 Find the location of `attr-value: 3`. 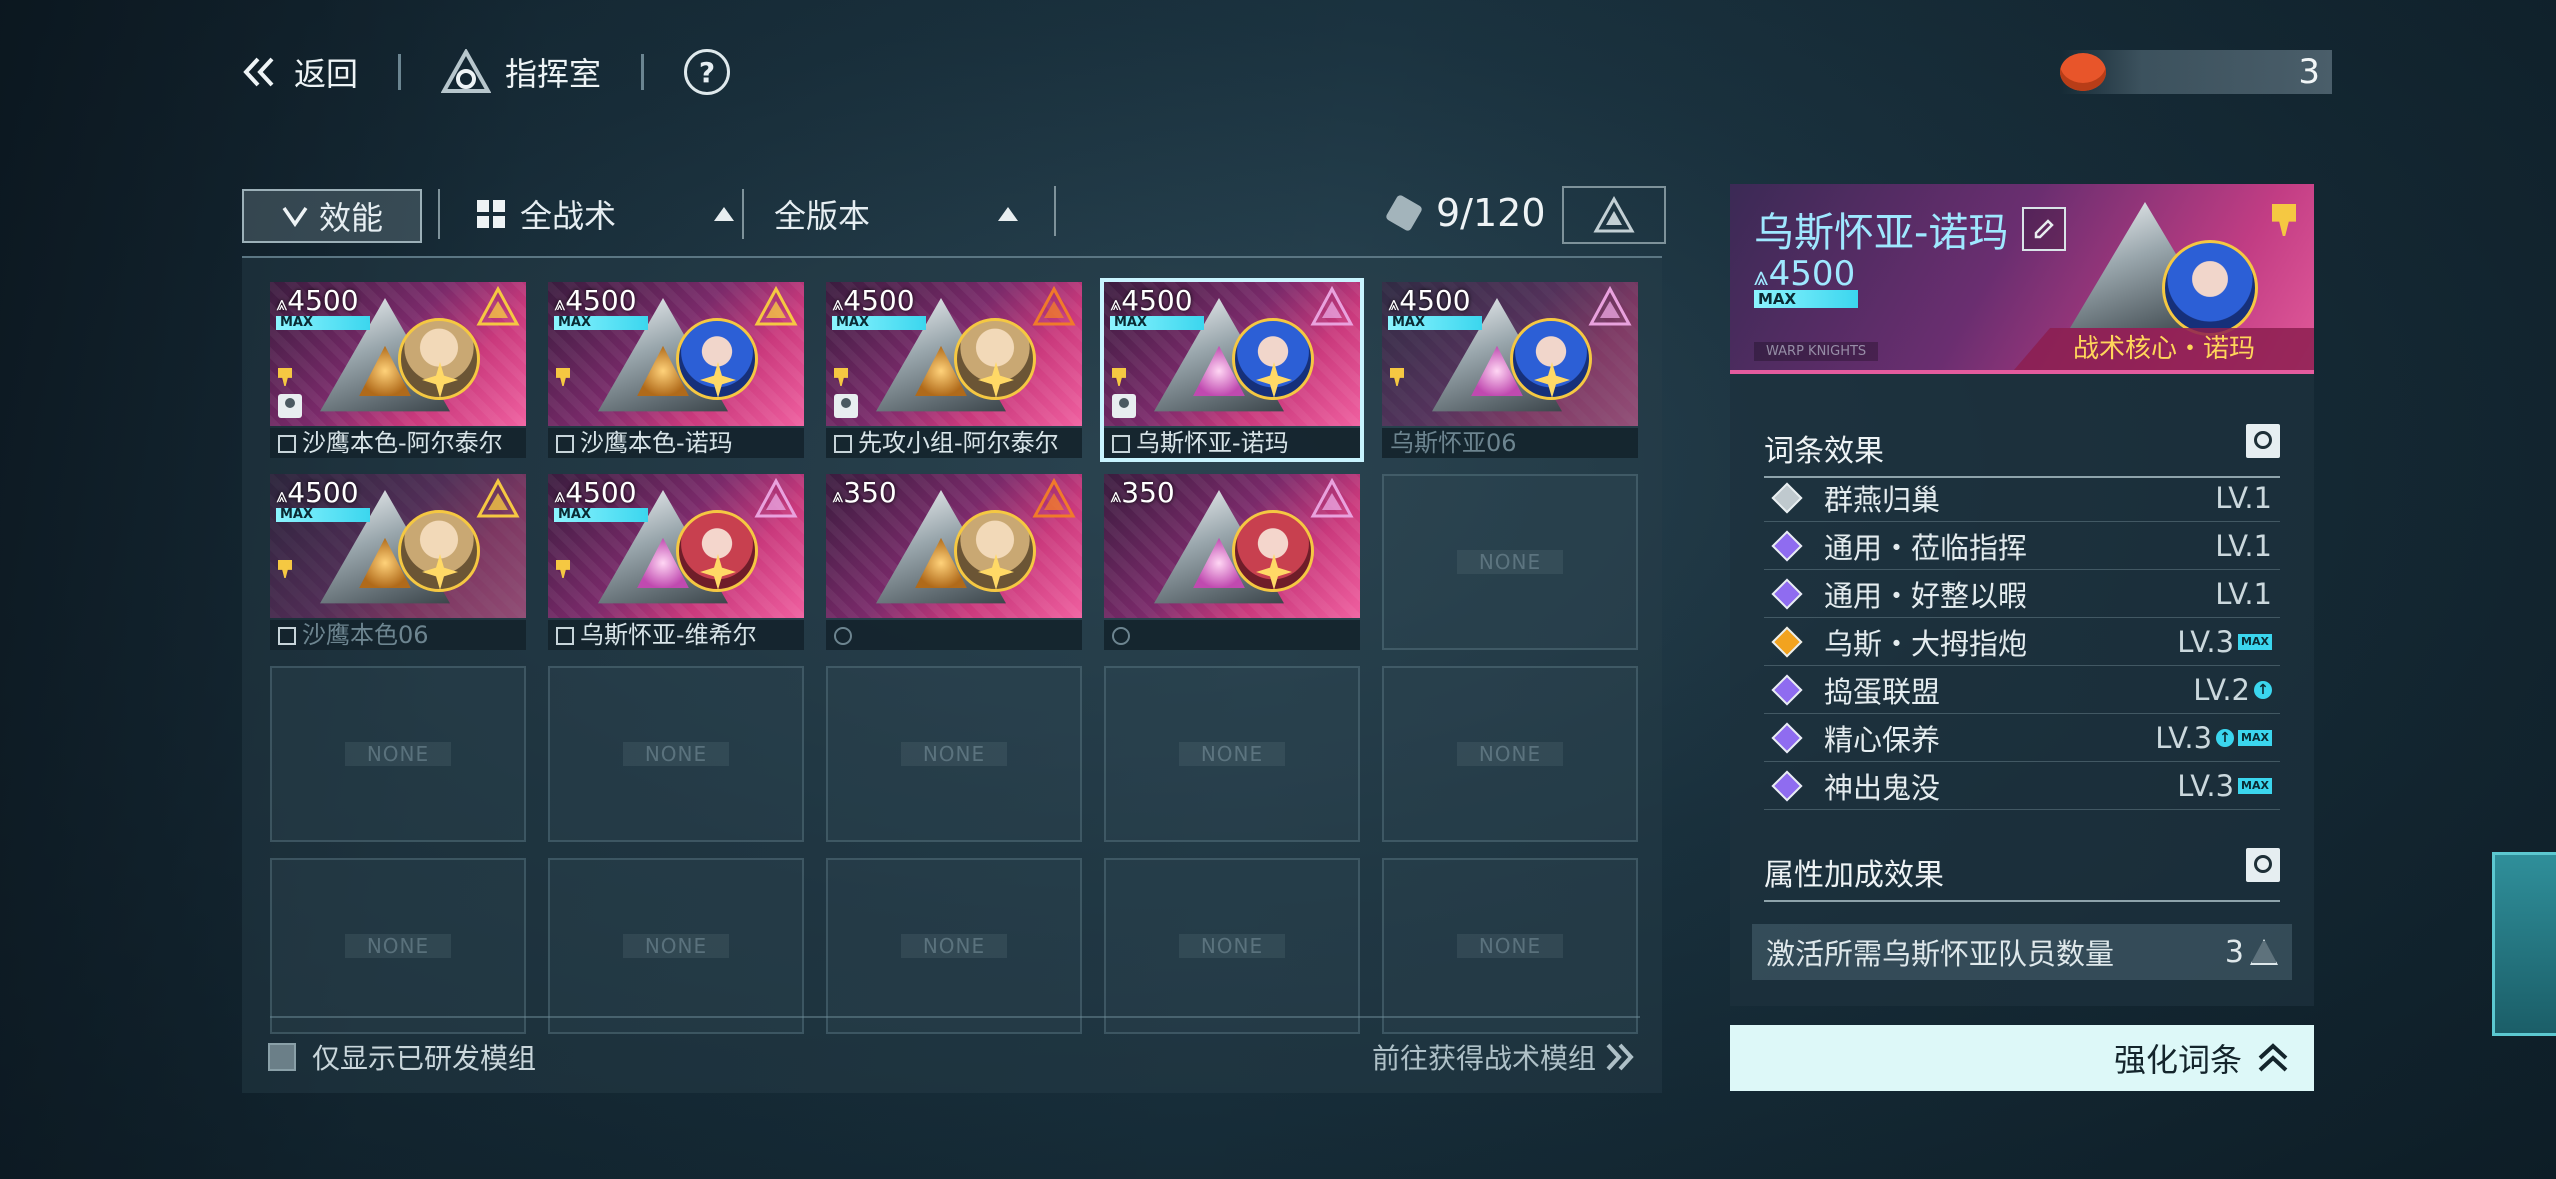

attr-value: 3 is located at coordinates (2251, 952).